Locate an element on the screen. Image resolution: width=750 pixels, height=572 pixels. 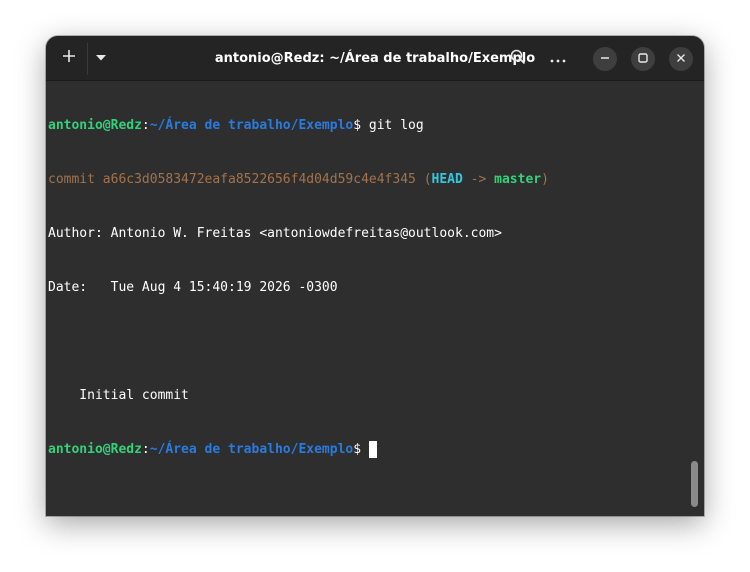
minimize-icon is located at coordinates (605, 59).